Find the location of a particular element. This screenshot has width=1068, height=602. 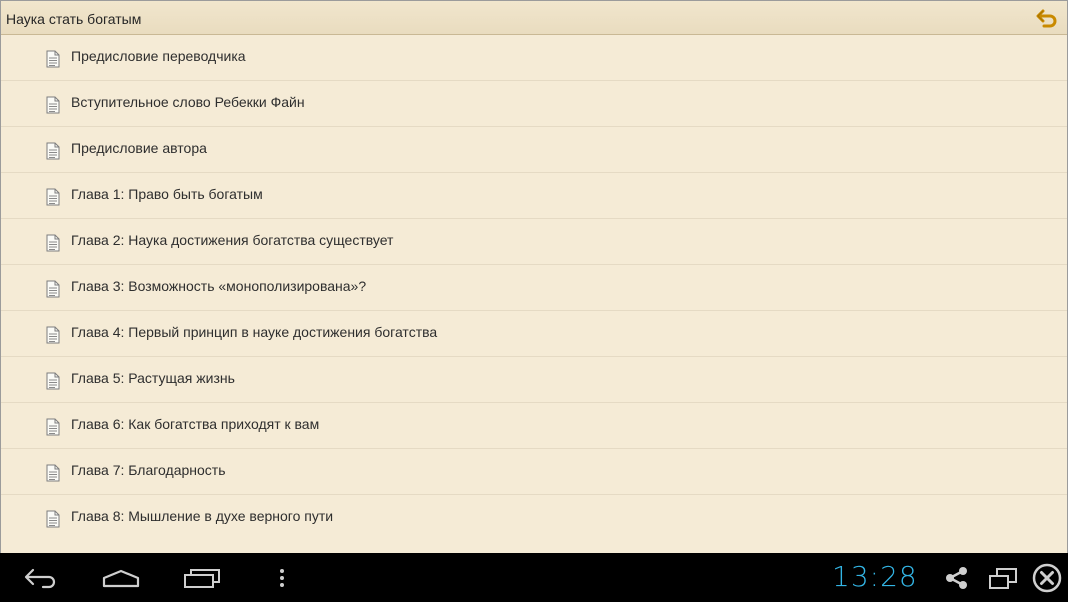

close-icon is located at coordinates (1047, 577).